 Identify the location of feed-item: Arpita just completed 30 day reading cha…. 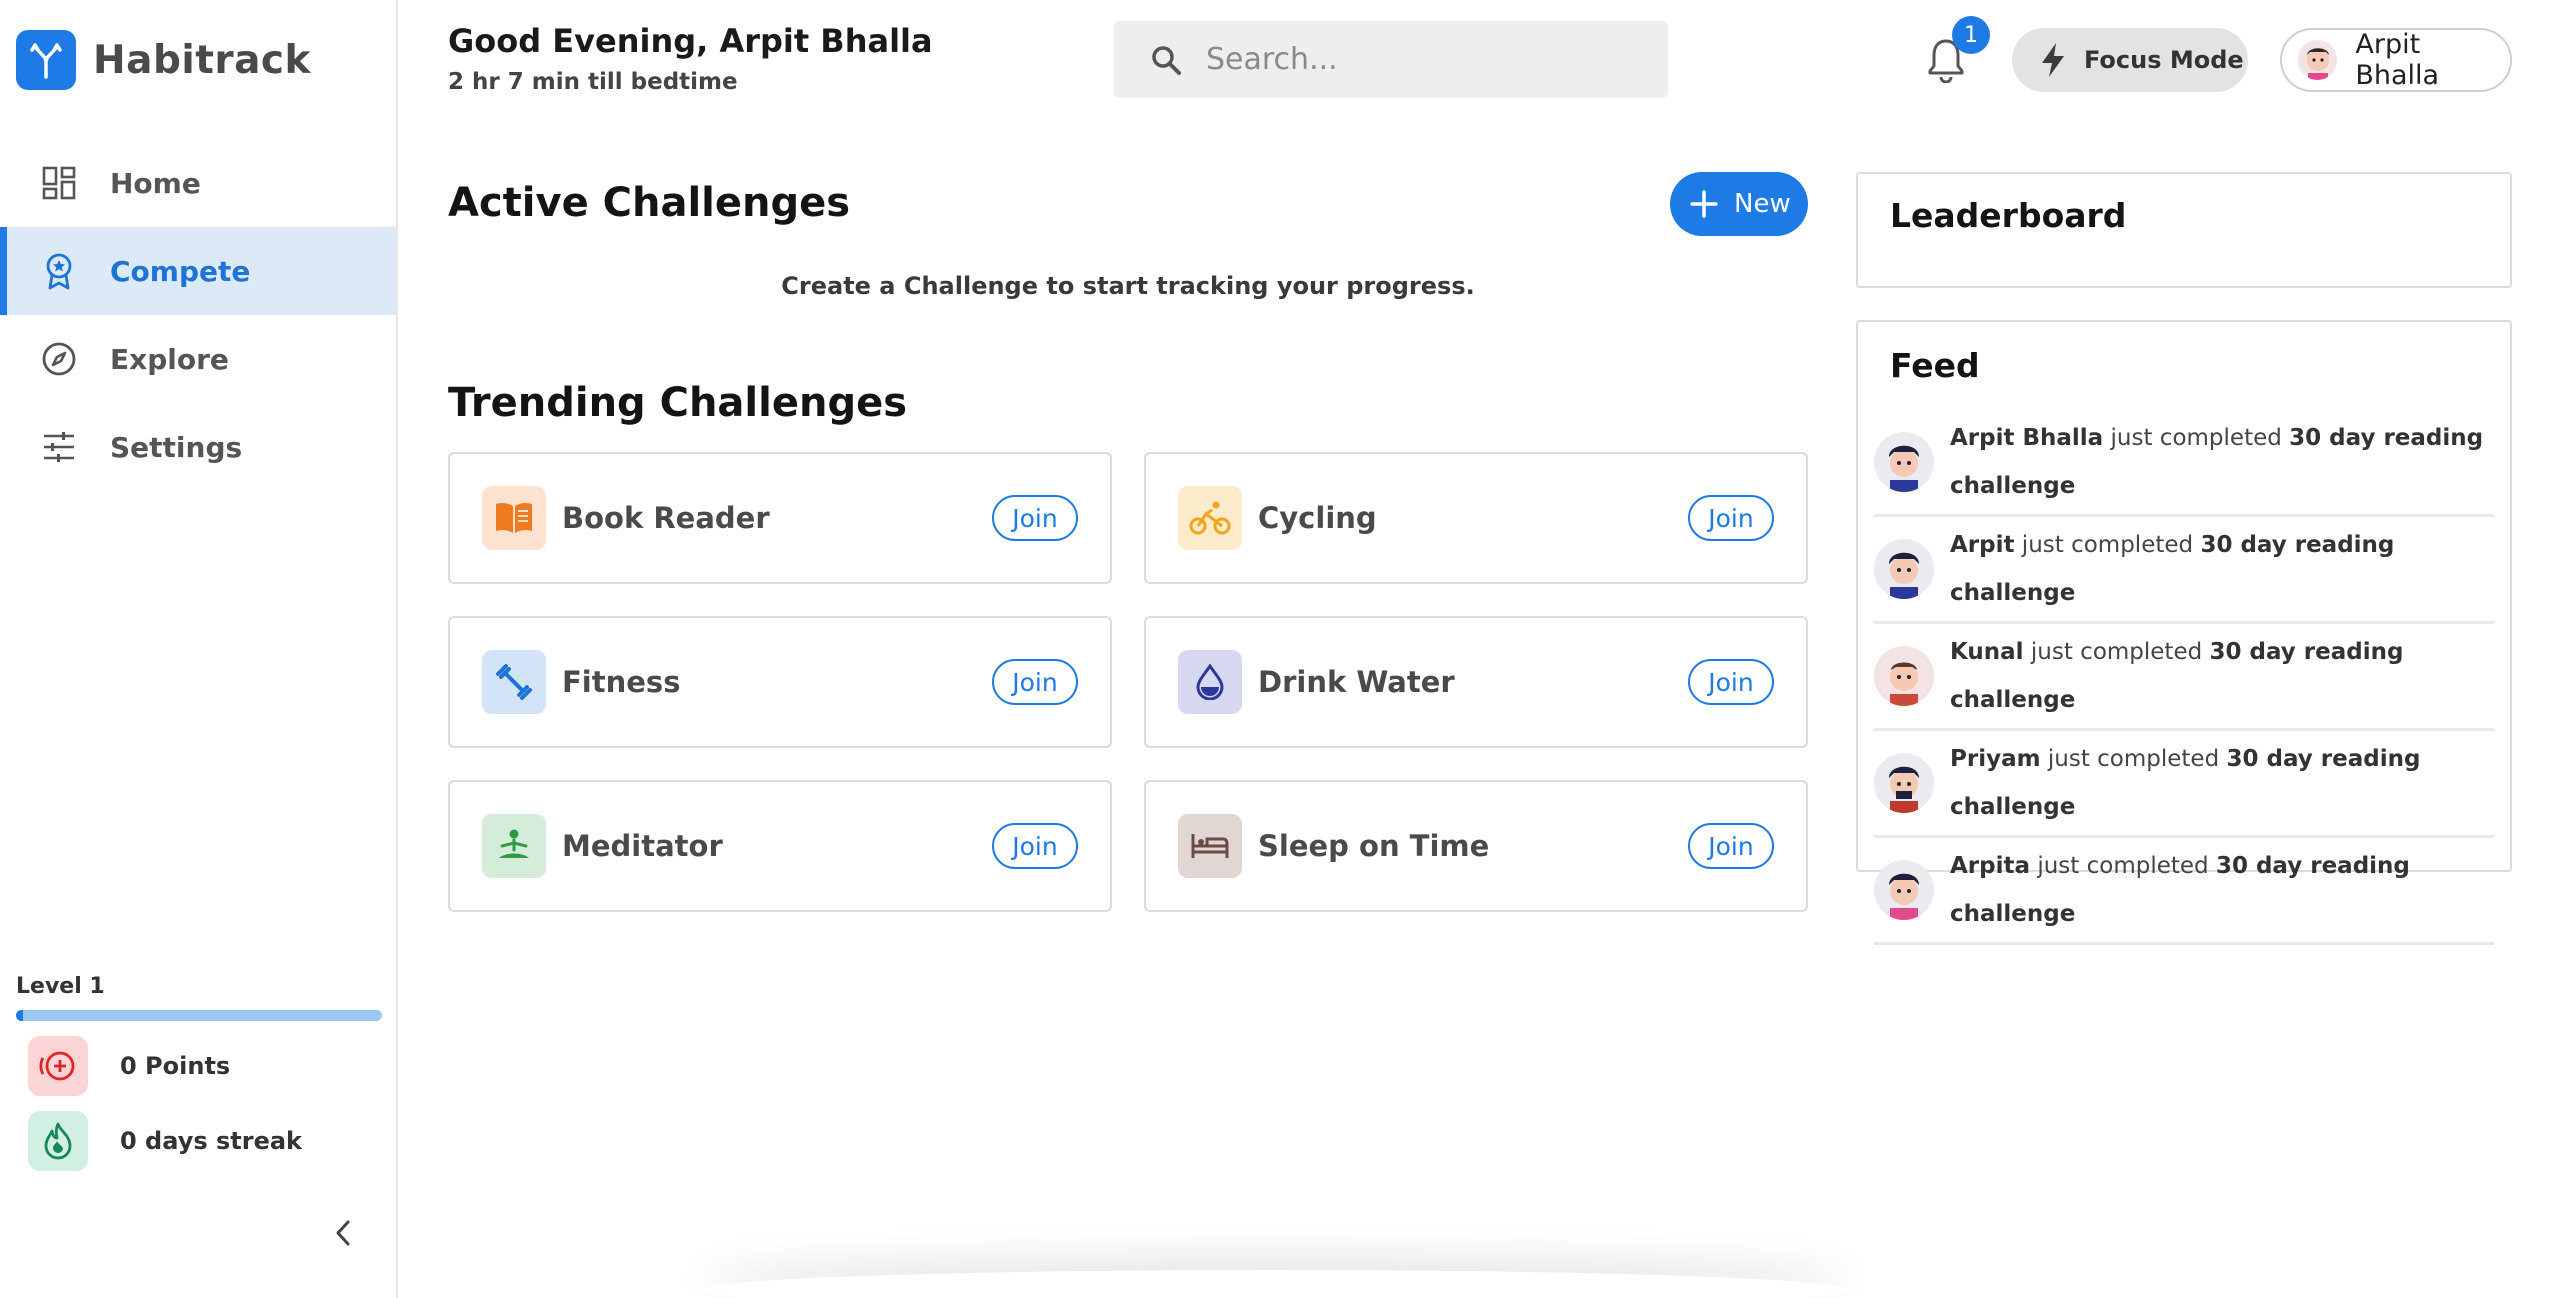
(2184, 891).